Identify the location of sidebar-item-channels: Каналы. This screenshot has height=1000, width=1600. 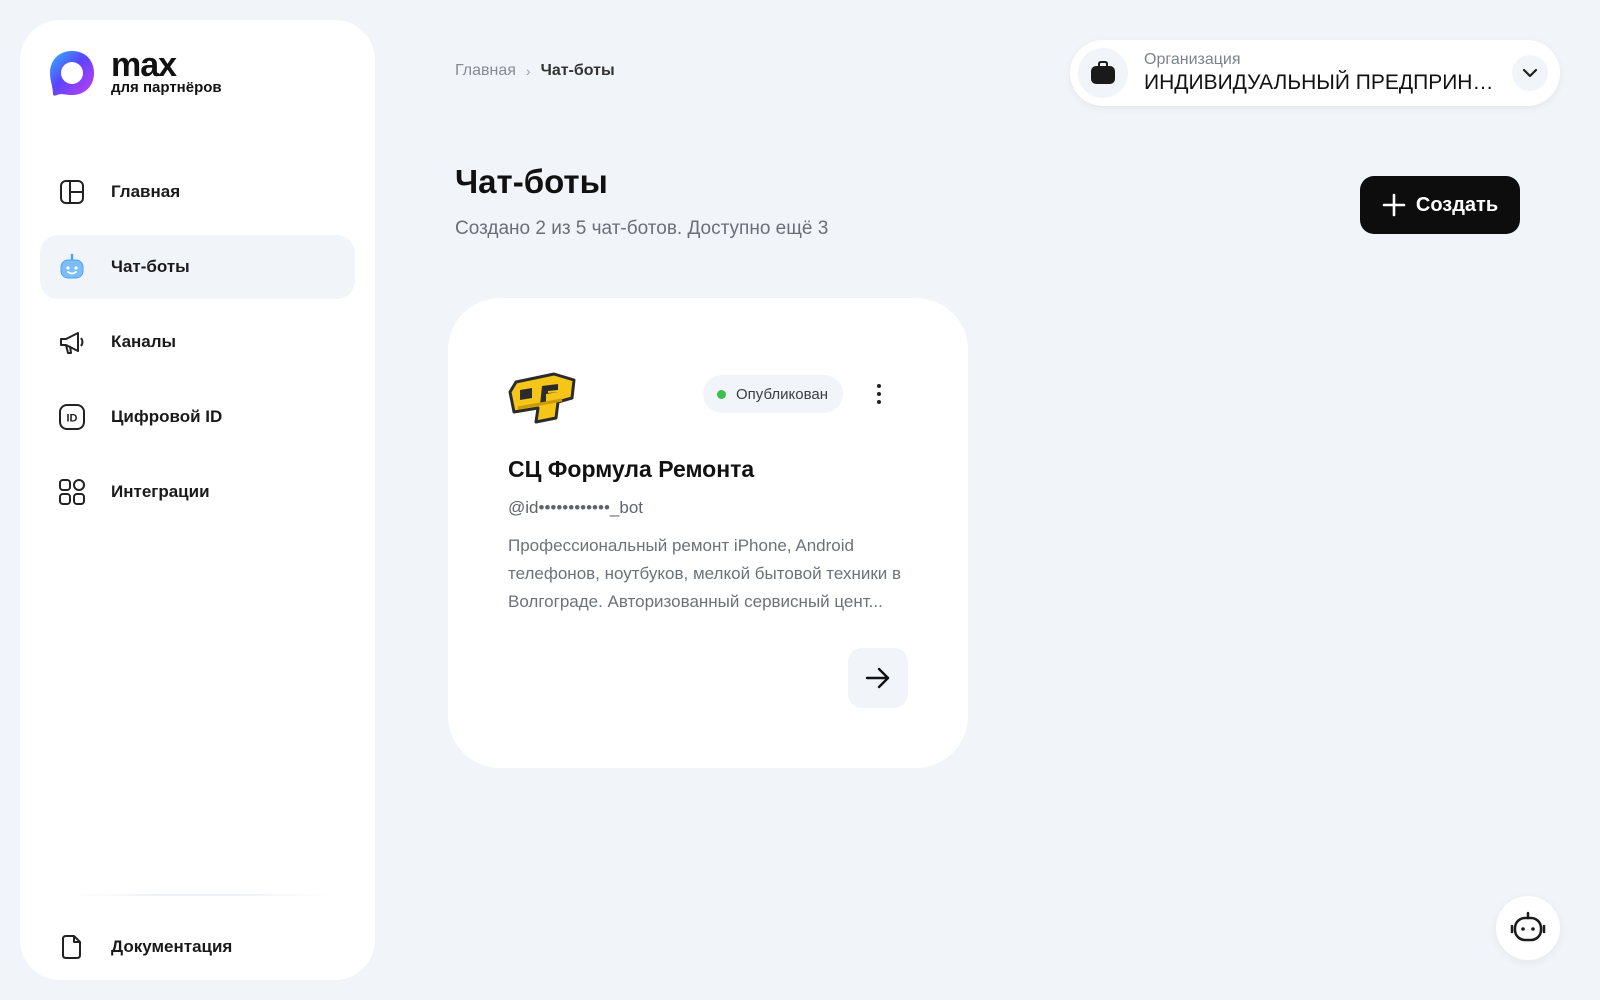
(197, 342).